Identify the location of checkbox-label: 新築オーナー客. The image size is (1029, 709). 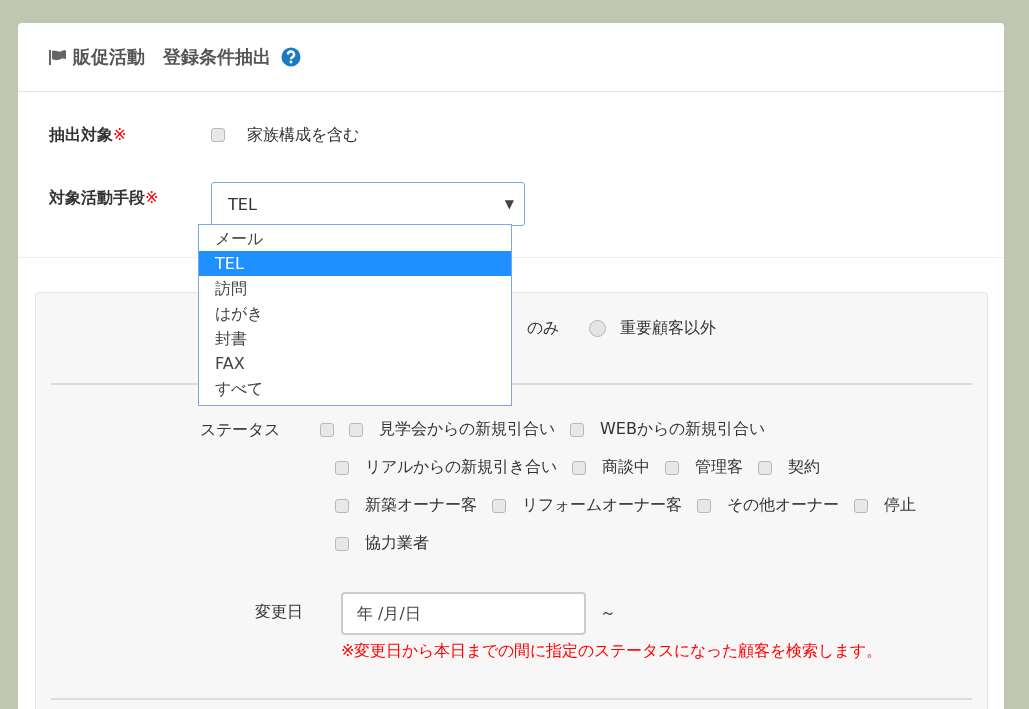
(421, 505).